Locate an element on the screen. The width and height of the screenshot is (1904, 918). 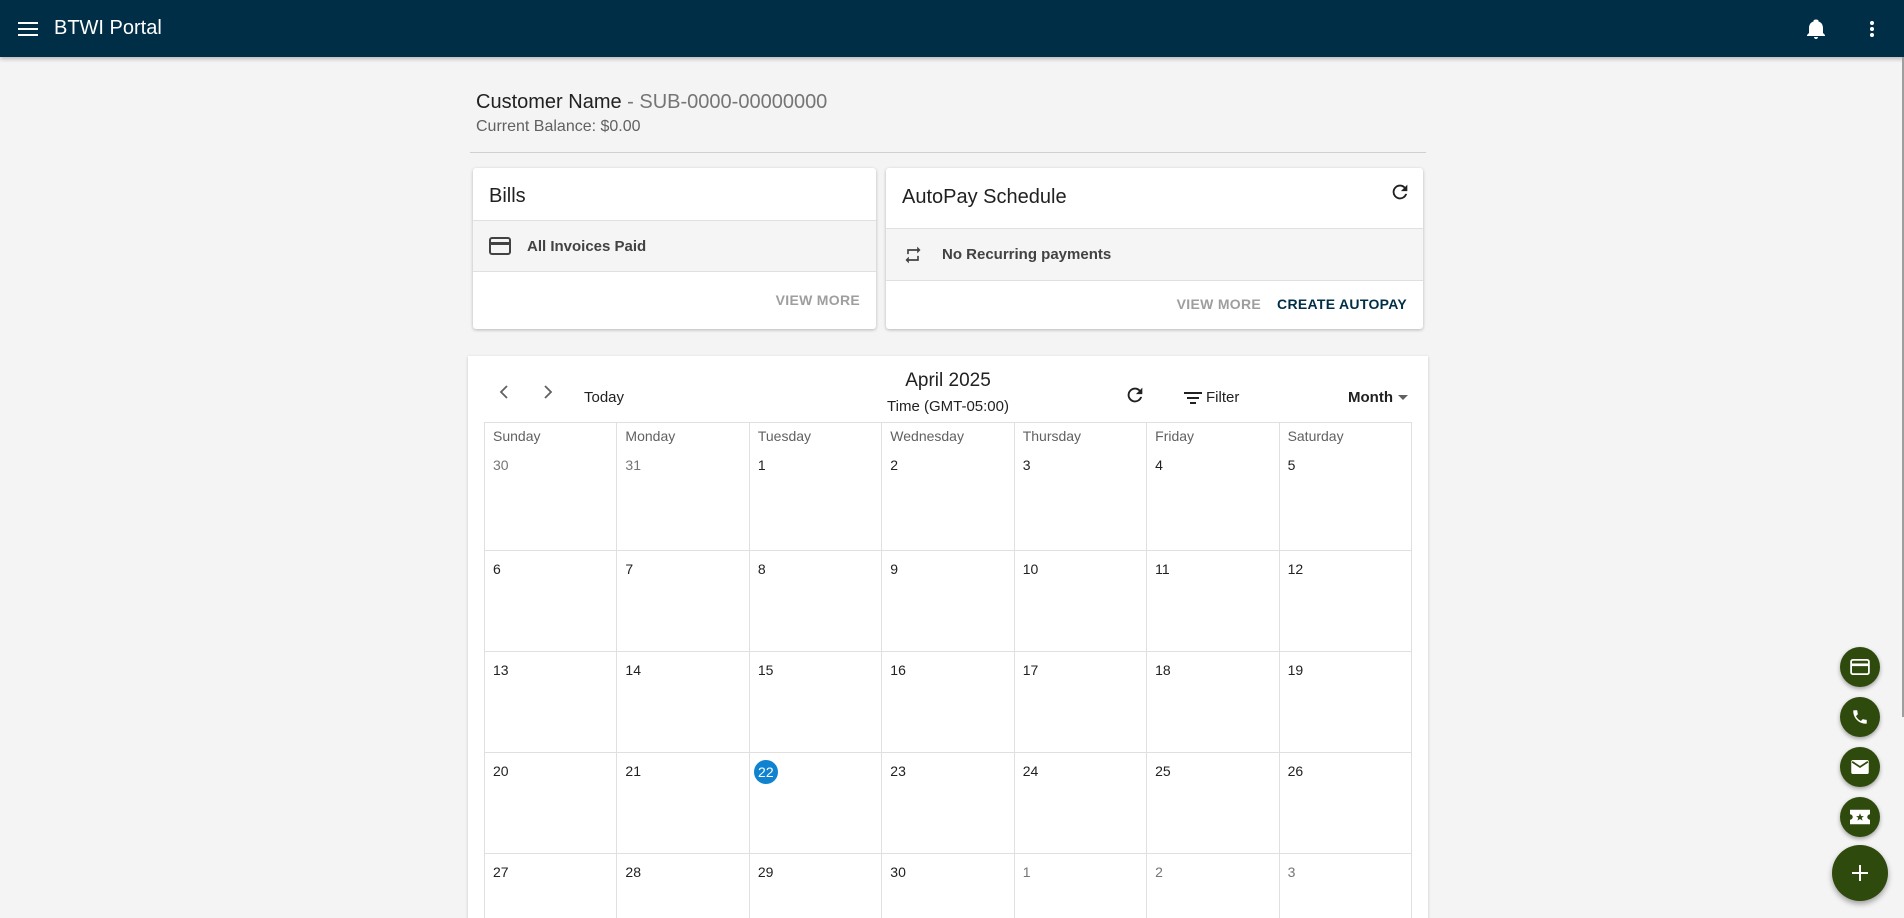
customer-title: Customer Name - SUB-0000-00000000 is located at coordinates (953, 102).